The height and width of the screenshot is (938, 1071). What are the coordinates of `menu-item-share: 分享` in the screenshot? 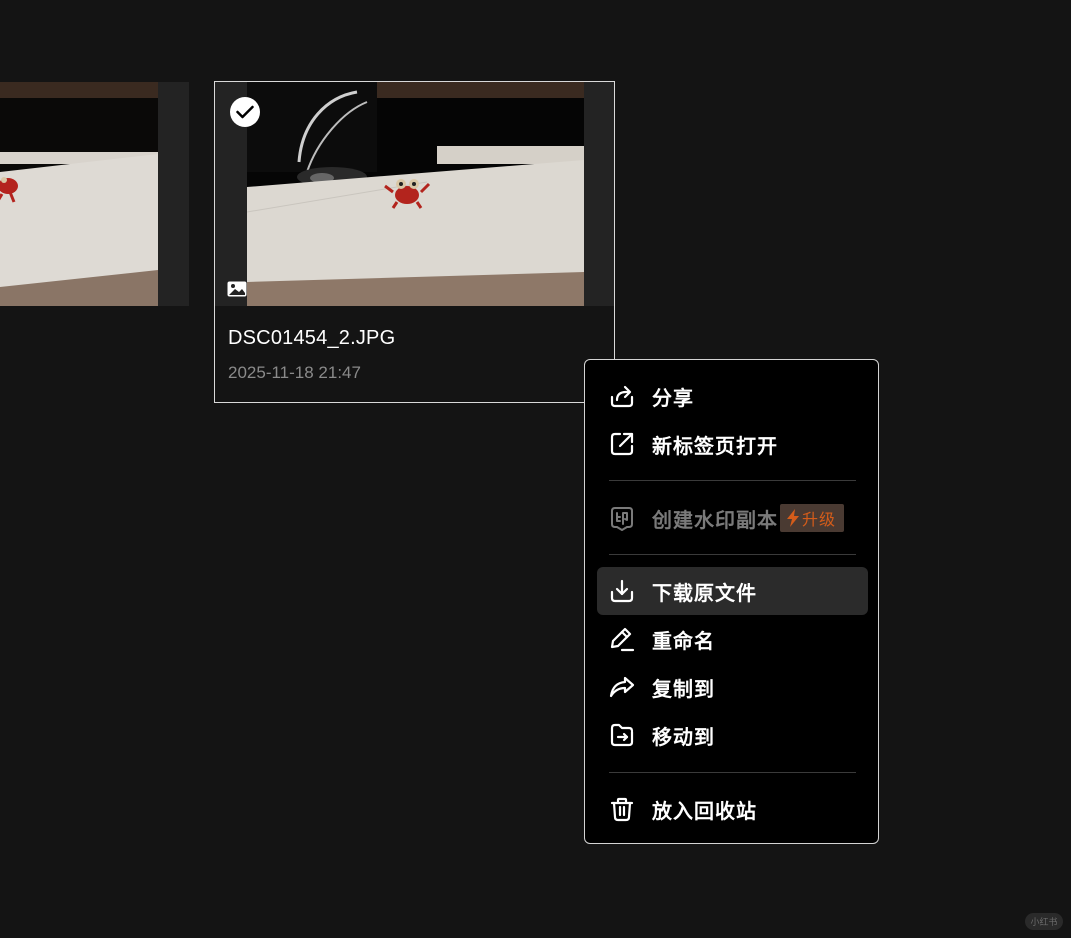 It's located at (732, 396).